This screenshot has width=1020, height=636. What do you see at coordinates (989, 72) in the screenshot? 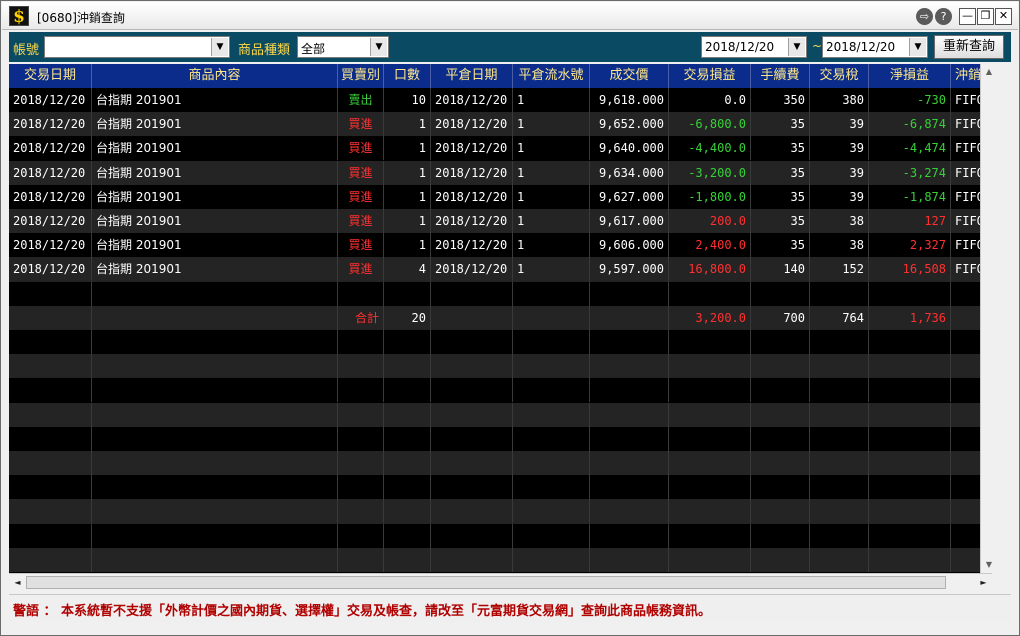
I see `scroll-up-icon: ▲` at bounding box center [989, 72].